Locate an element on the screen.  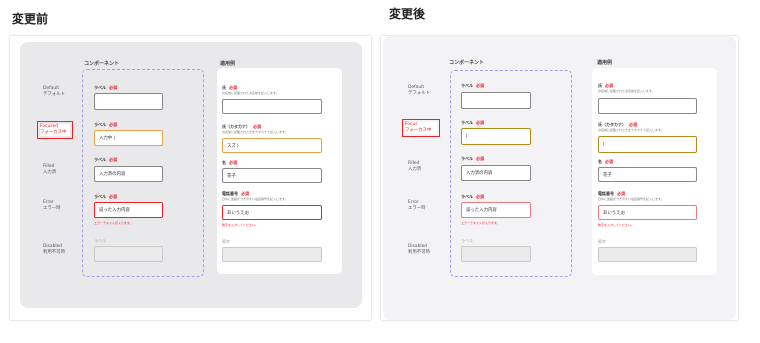
after-heading: 変更後 is located at coordinates (407, 14).